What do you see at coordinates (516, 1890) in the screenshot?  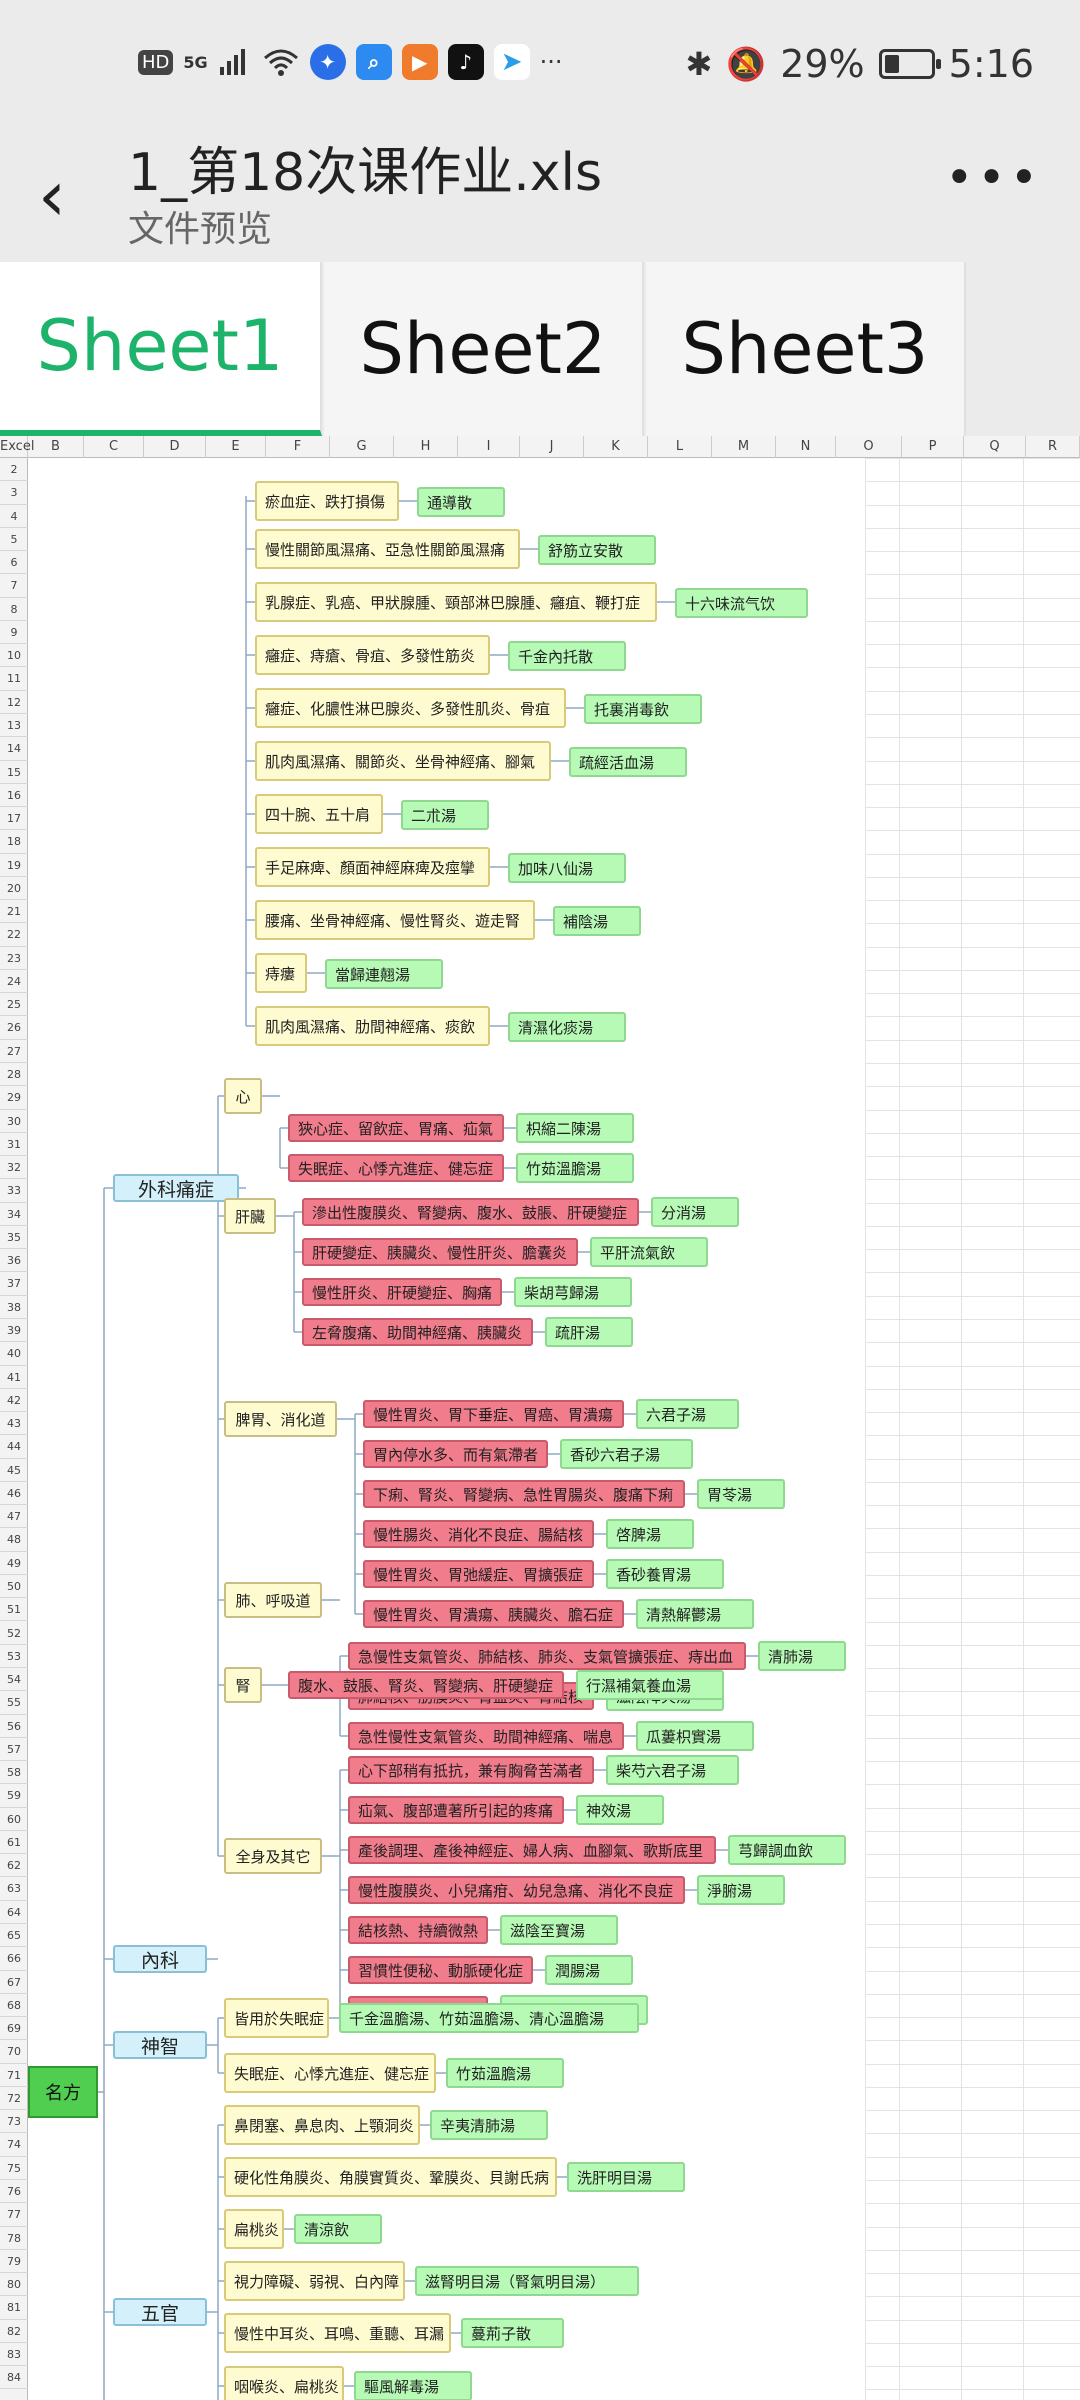 I see `condition-node: 慢性腹膜炎、小兒痛疳、幼兒急痛、消化不良症` at bounding box center [516, 1890].